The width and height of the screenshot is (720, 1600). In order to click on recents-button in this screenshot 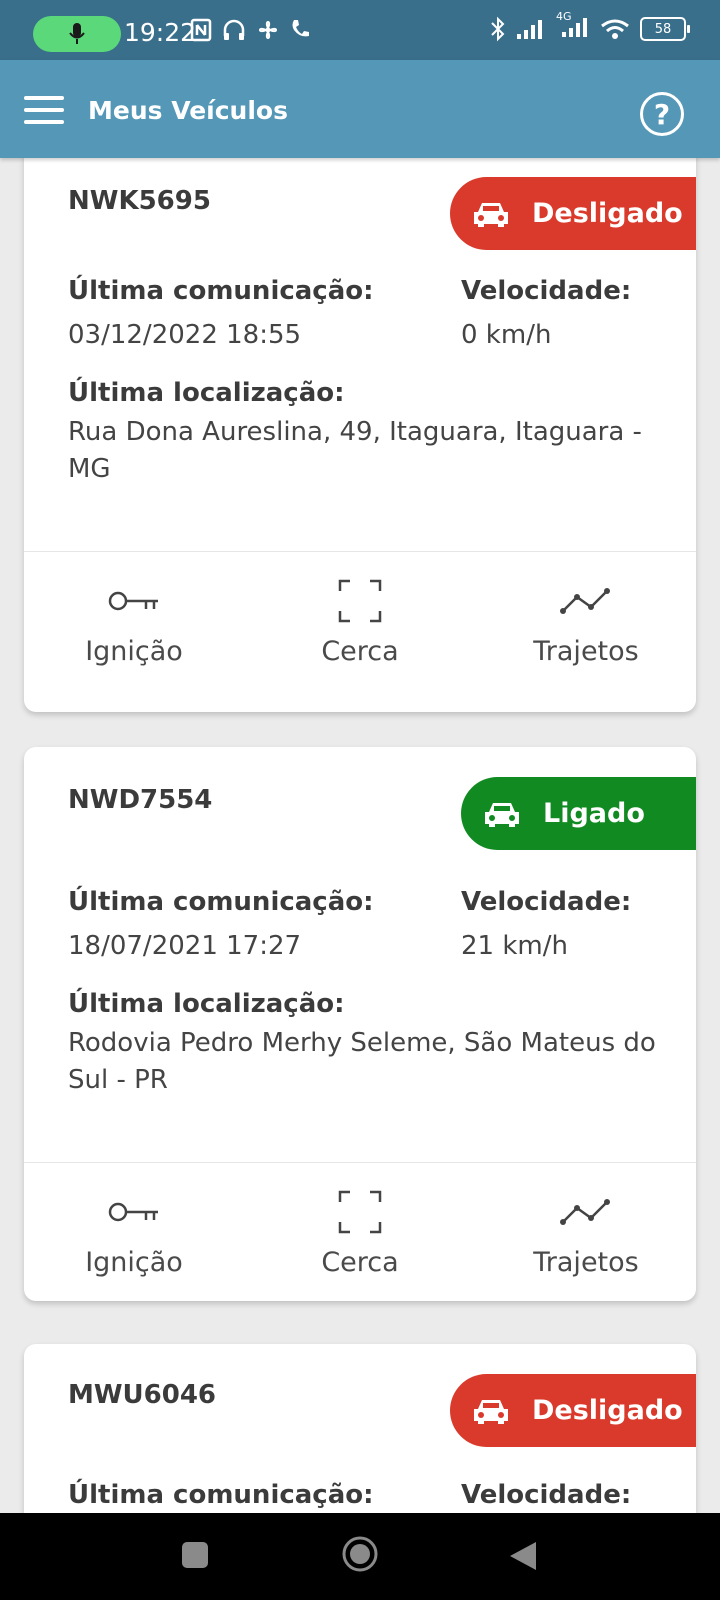, I will do `click(195, 1557)`.